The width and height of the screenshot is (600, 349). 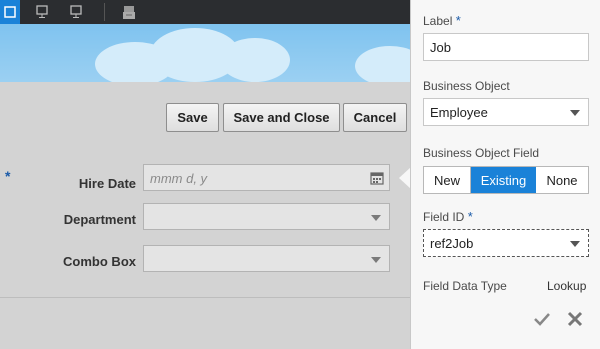 What do you see at coordinates (281, 117) in the screenshot?
I see `save-and-close-button: Save and Close` at bounding box center [281, 117].